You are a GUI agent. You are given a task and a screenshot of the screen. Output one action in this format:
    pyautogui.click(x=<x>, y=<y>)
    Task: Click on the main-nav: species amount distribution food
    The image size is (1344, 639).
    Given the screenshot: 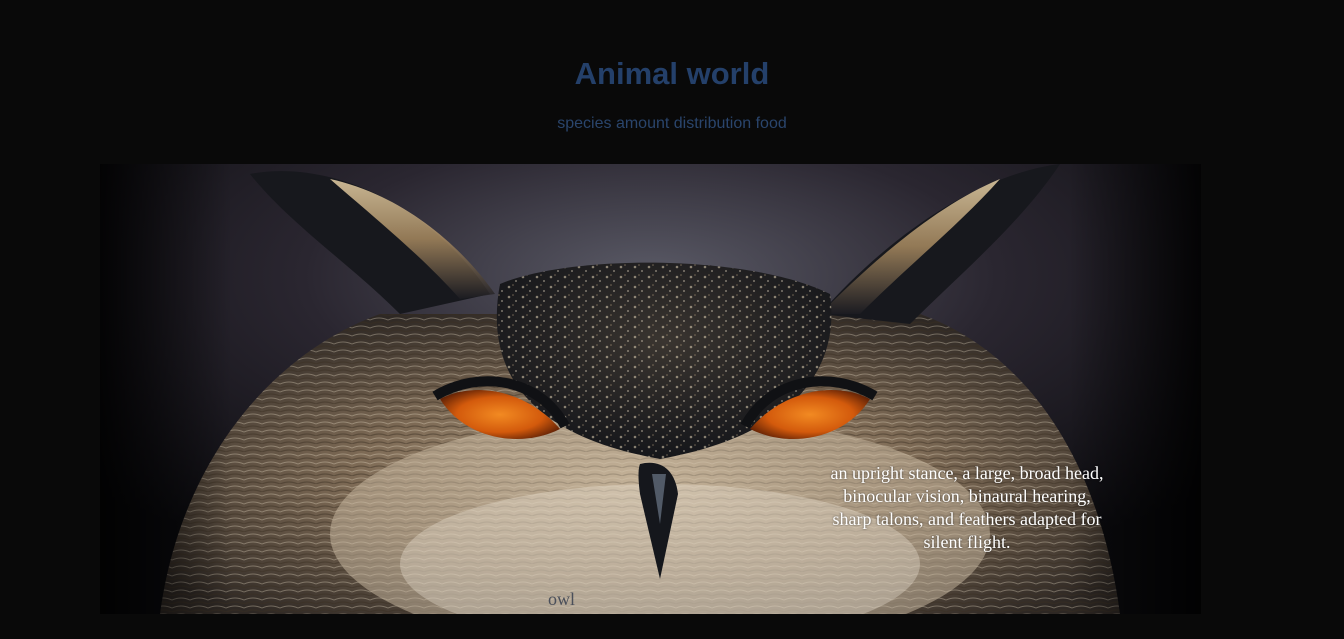 What is the action you would take?
    pyautogui.click(x=672, y=124)
    